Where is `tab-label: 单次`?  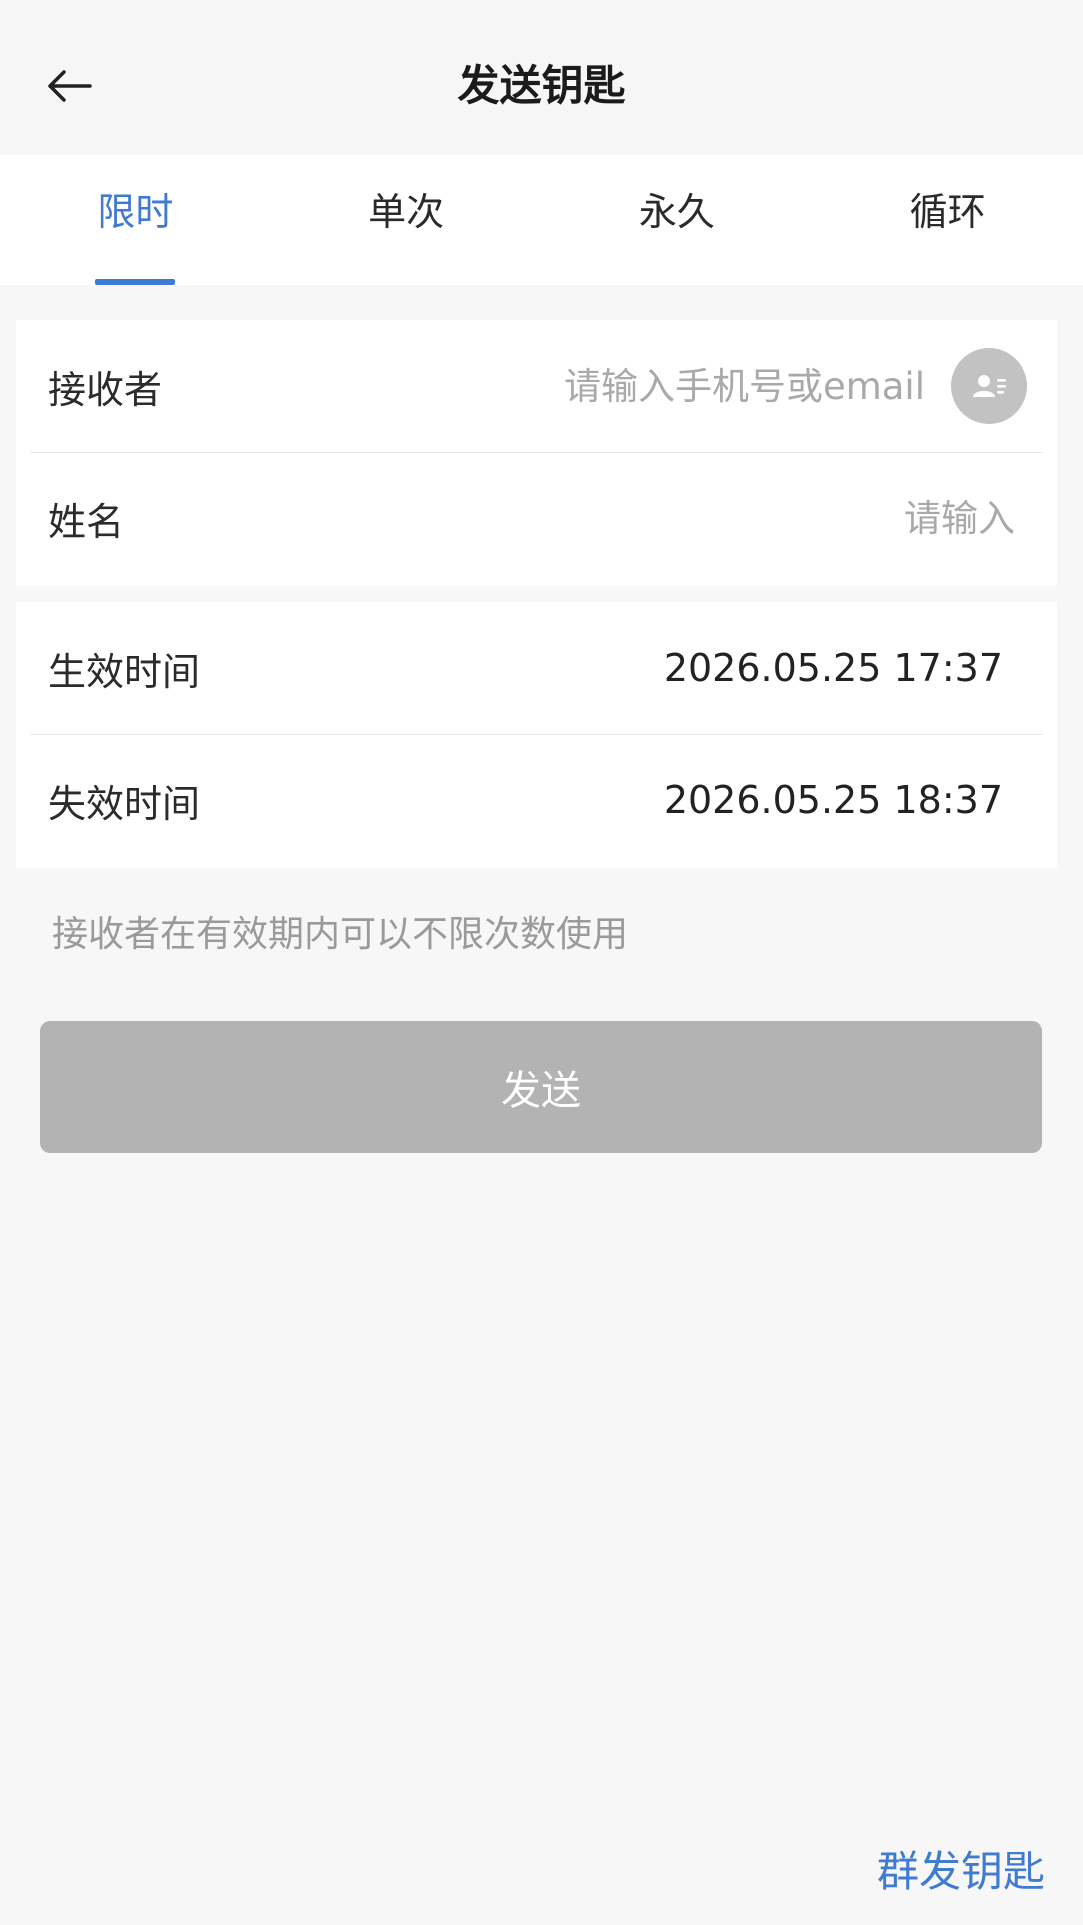 tab-label: 单次 is located at coordinates (406, 212).